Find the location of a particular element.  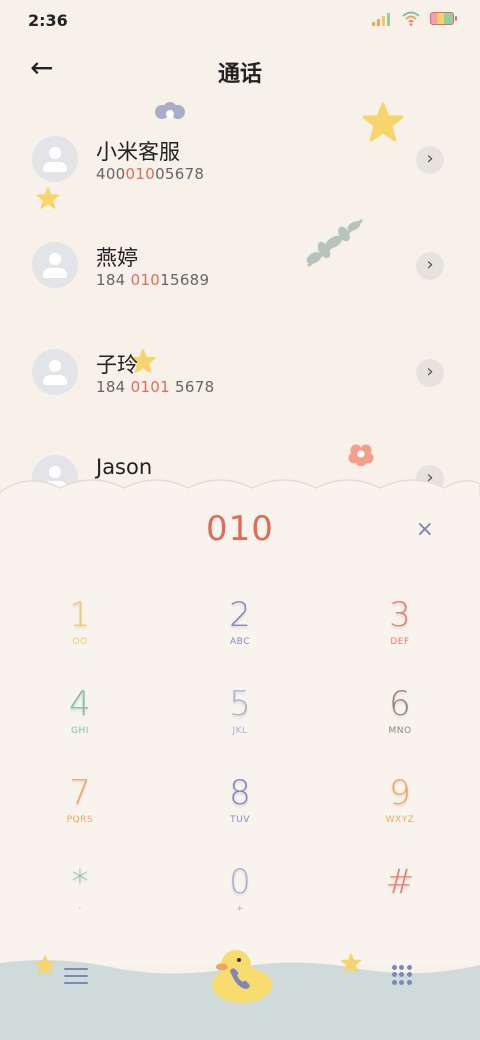

contact-number: 184 01015689 is located at coordinates (153, 280).